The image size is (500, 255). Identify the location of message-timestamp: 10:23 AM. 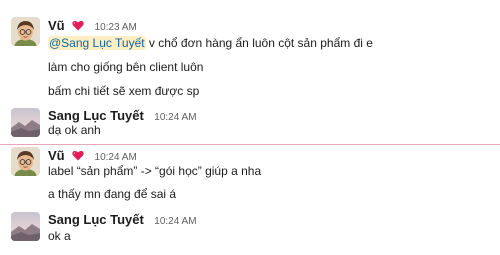
(116, 27).